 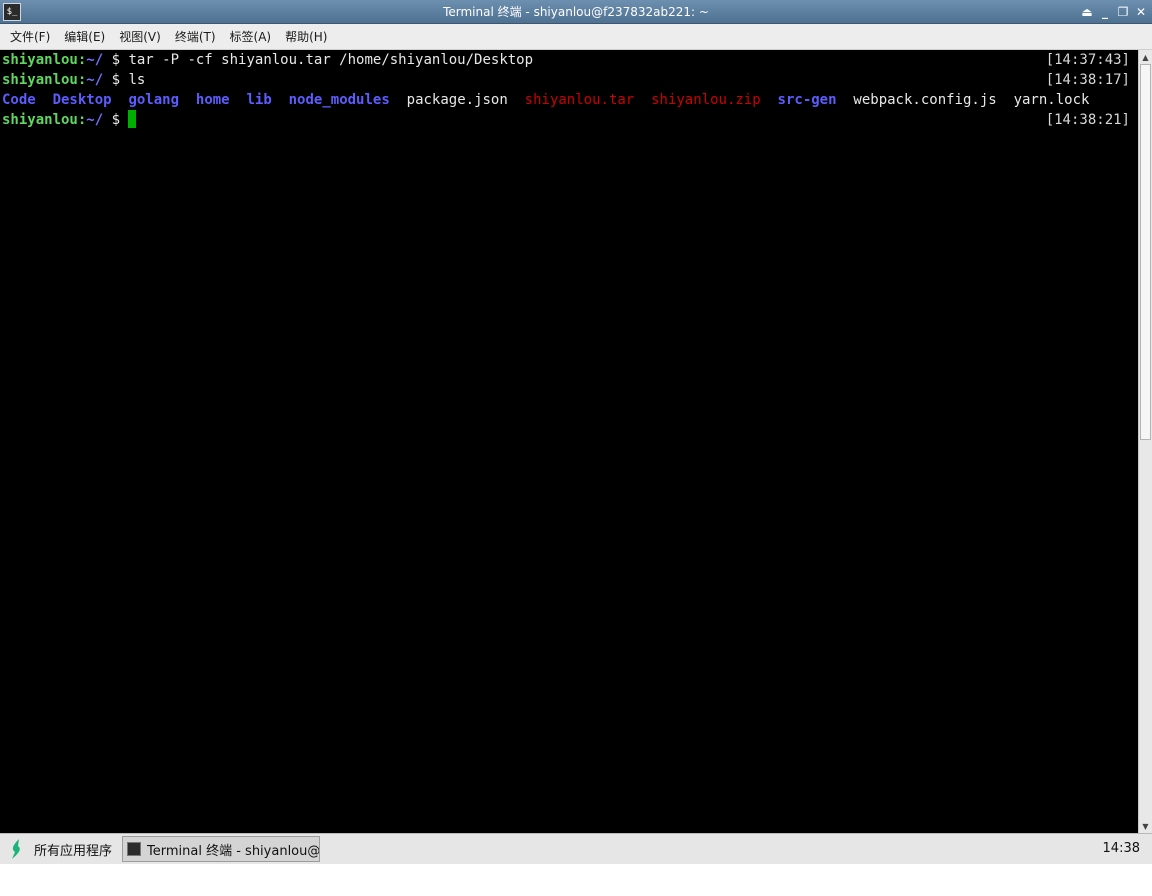 What do you see at coordinates (1087, 80) in the screenshot?
I see `timestamp: [14:38:17]` at bounding box center [1087, 80].